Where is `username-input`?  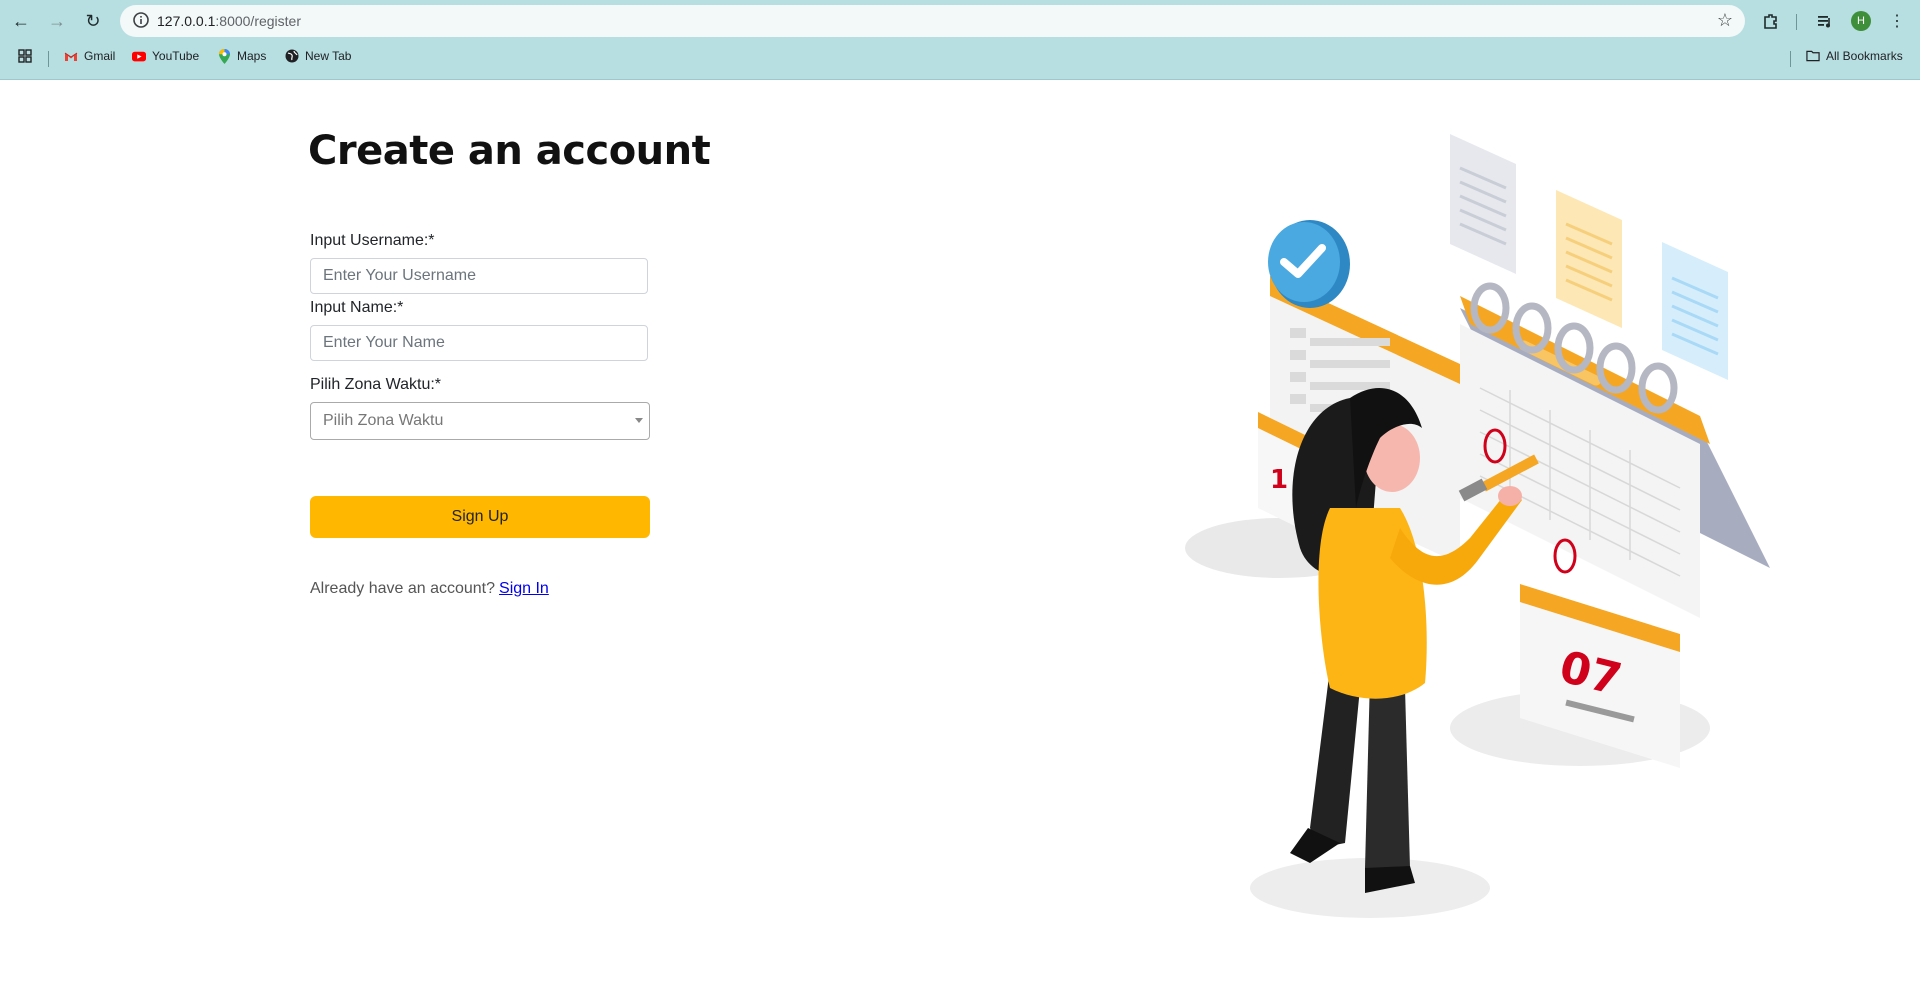
username-input is located at coordinates (479, 276).